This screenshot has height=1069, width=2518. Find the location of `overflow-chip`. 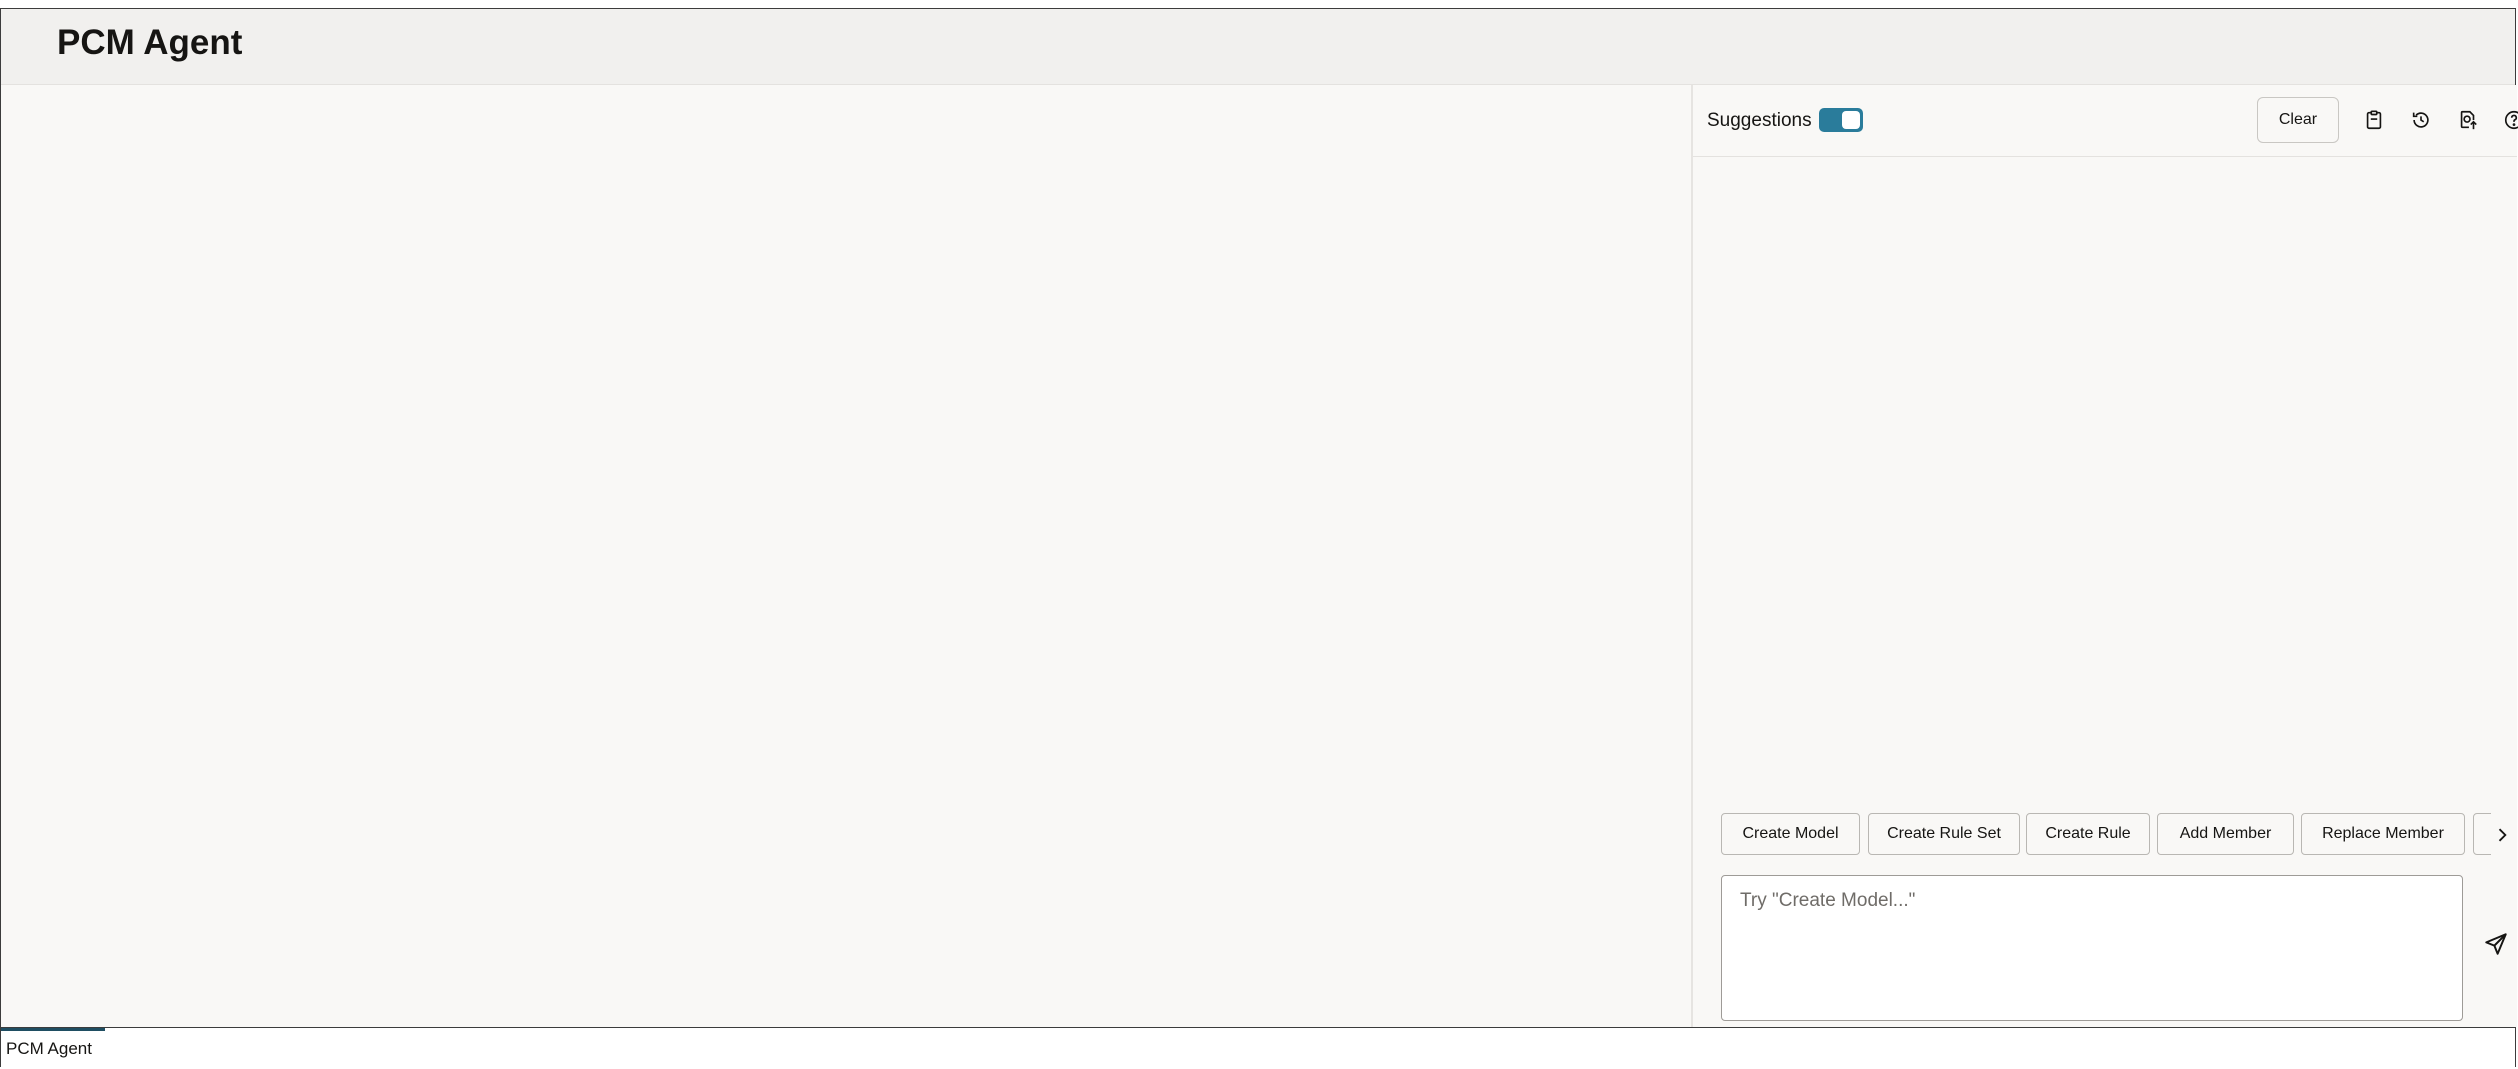

overflow-chip is located at coordinates (2482, 834).